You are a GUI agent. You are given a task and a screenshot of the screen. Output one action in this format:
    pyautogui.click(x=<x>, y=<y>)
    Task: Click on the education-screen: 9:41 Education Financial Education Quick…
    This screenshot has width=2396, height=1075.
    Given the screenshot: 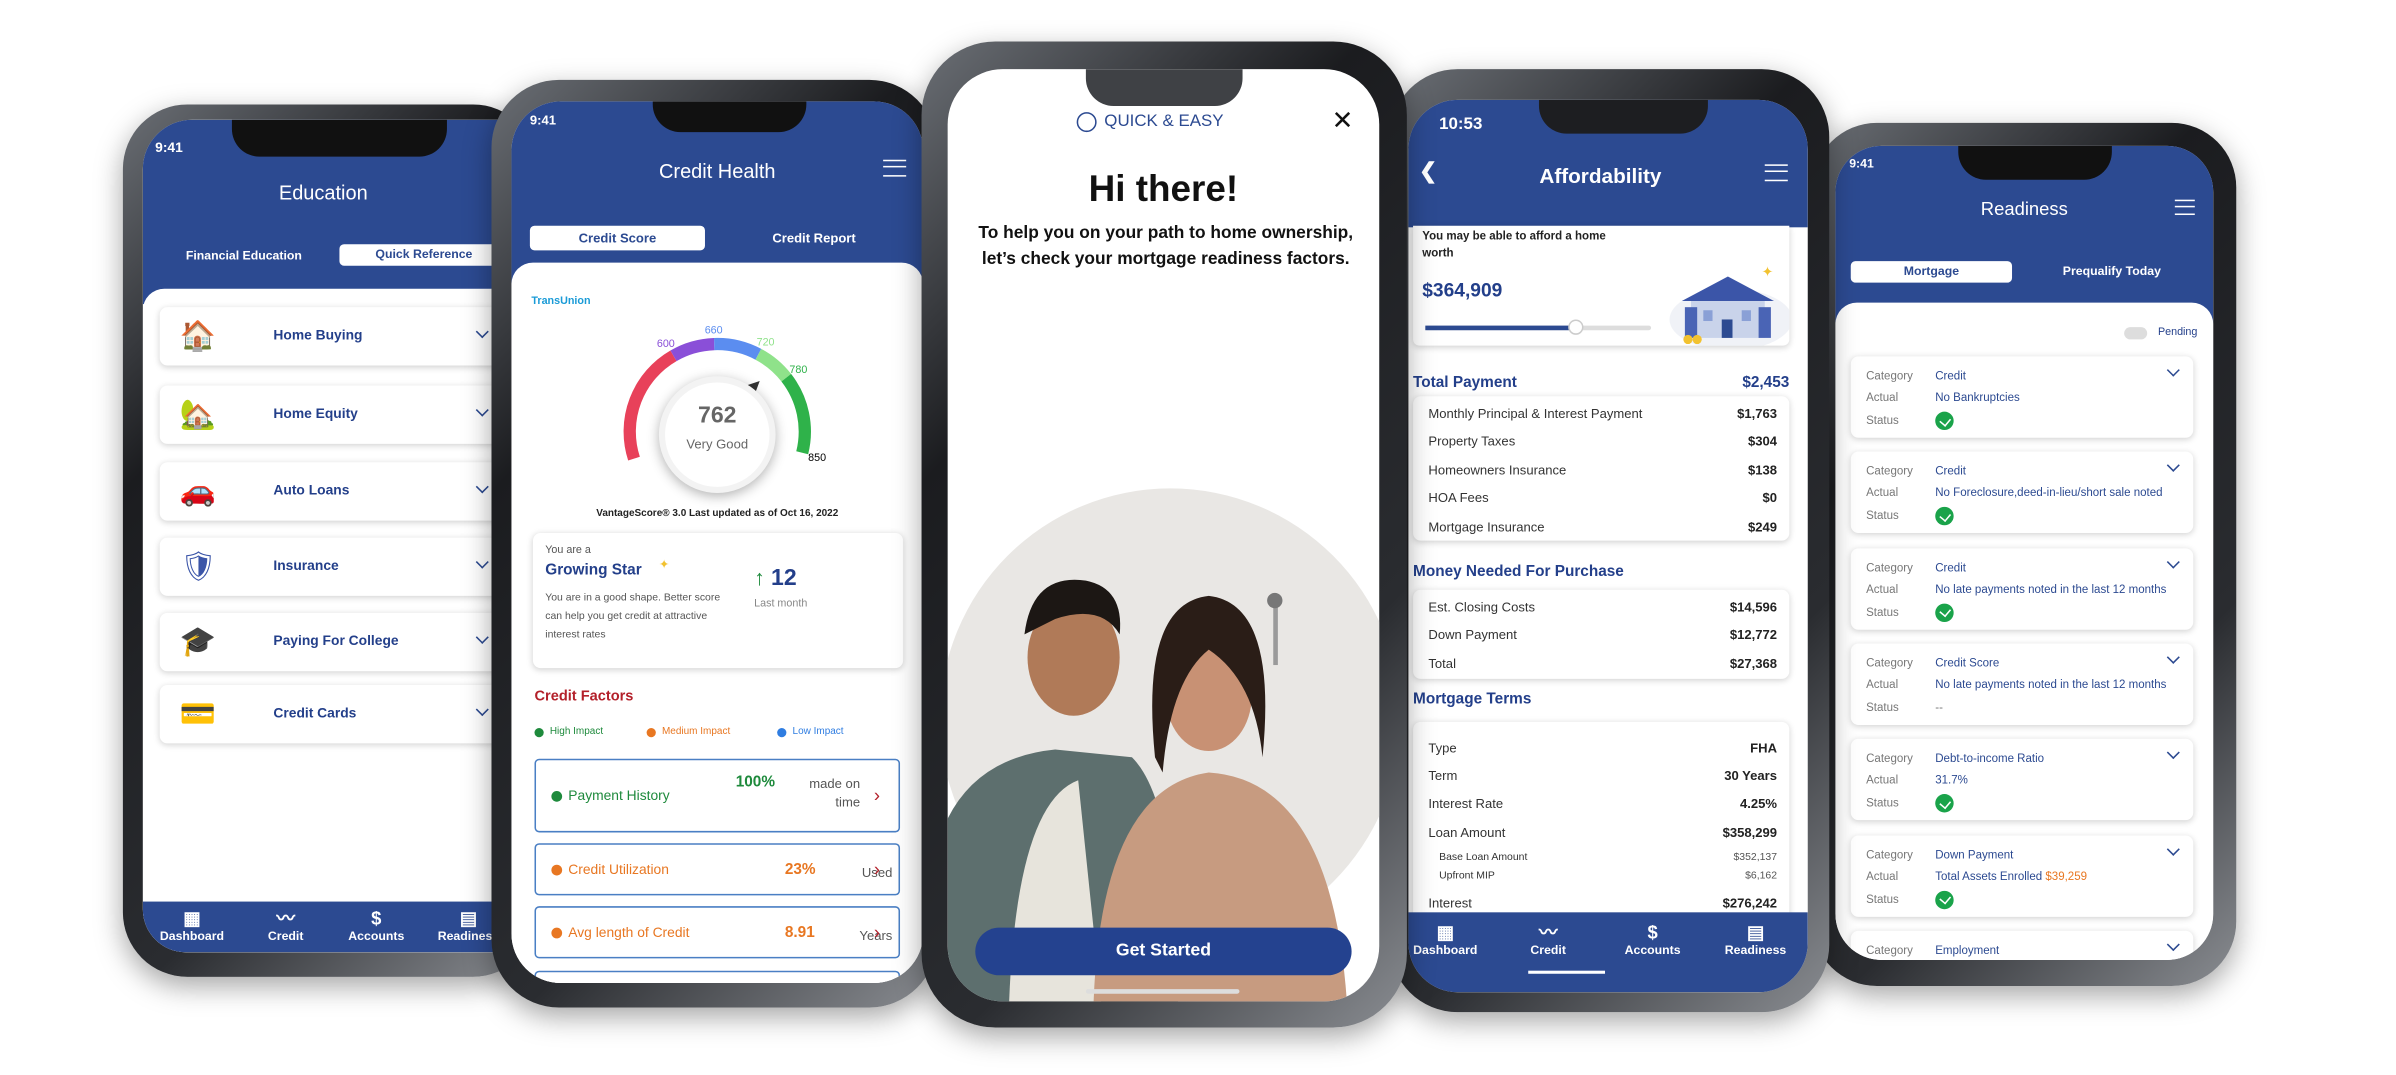 What is the action you would take?
    pyautogui.click(x=331, y=536)
    